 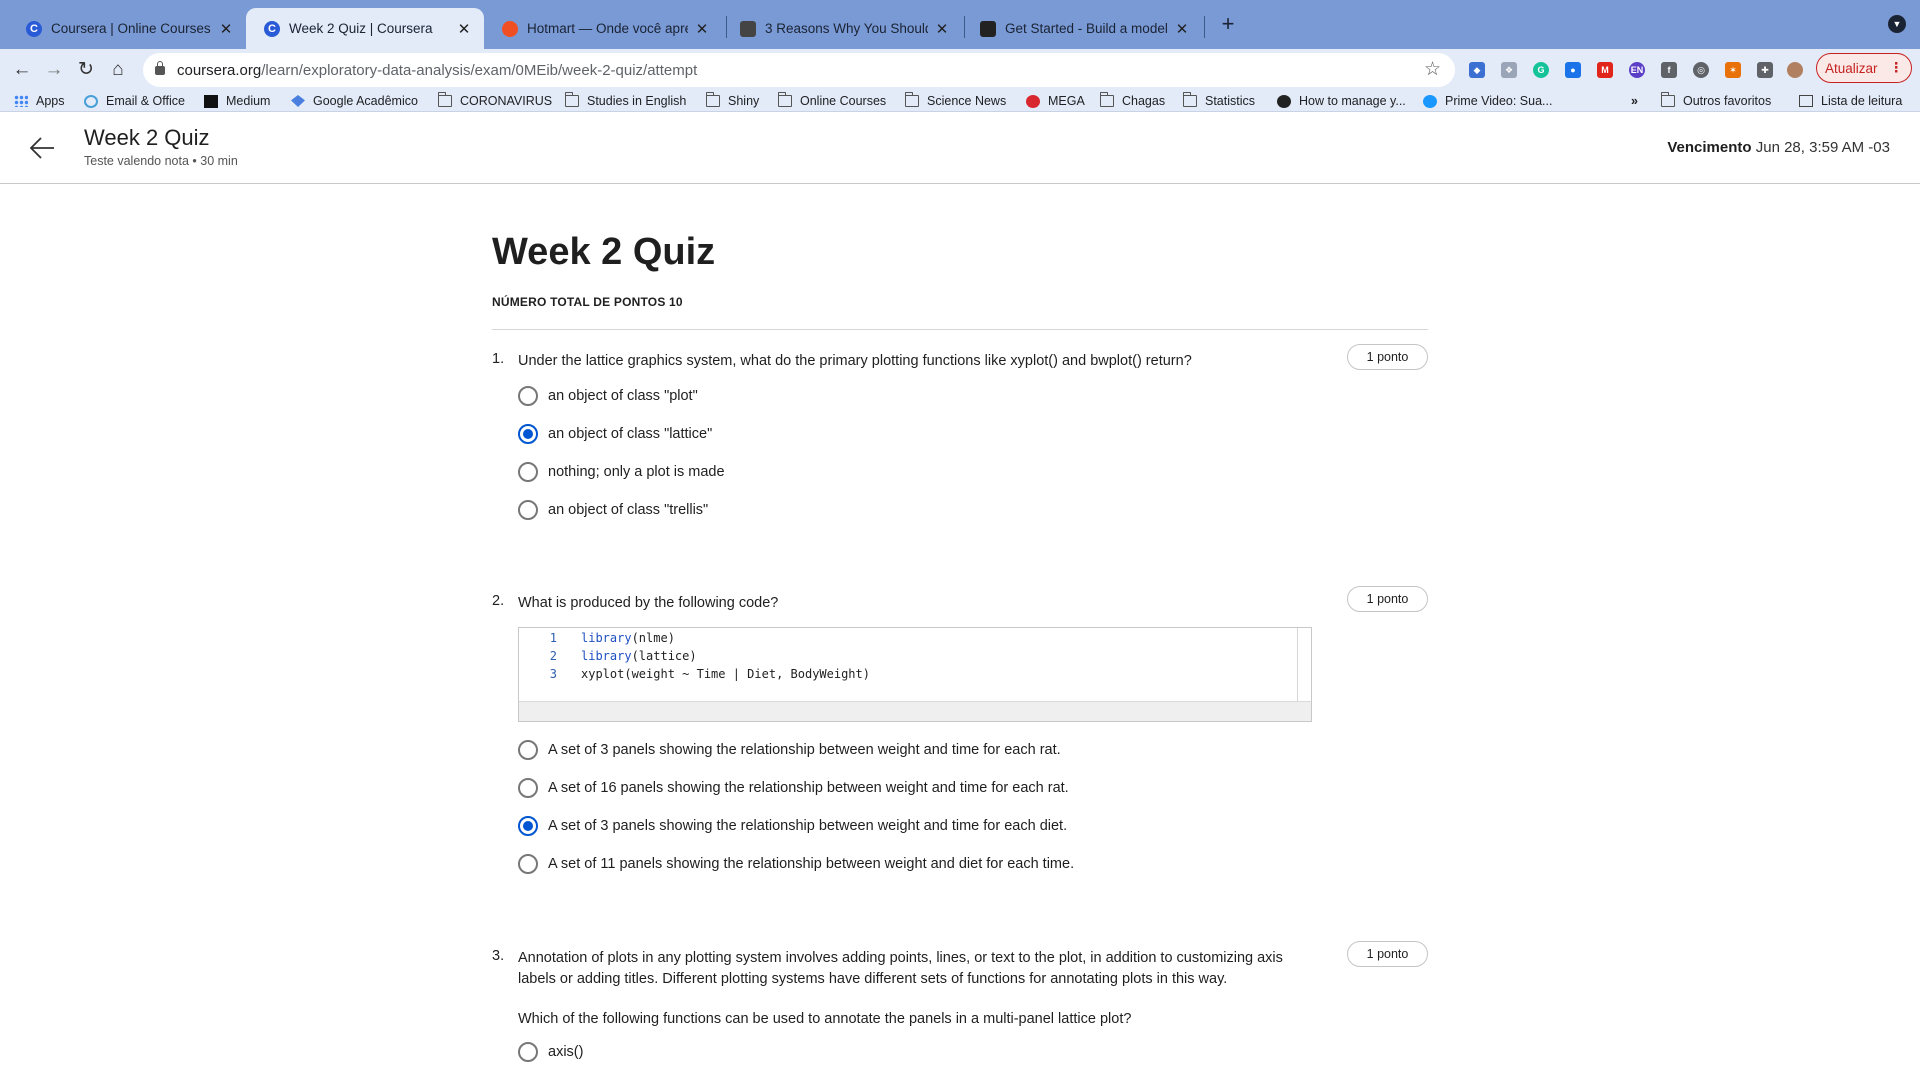 What do you see at coordinates (1765, 70) in the screenshot?
I see `puzzle-icon: ✚` at bounding box center [1765, 70].